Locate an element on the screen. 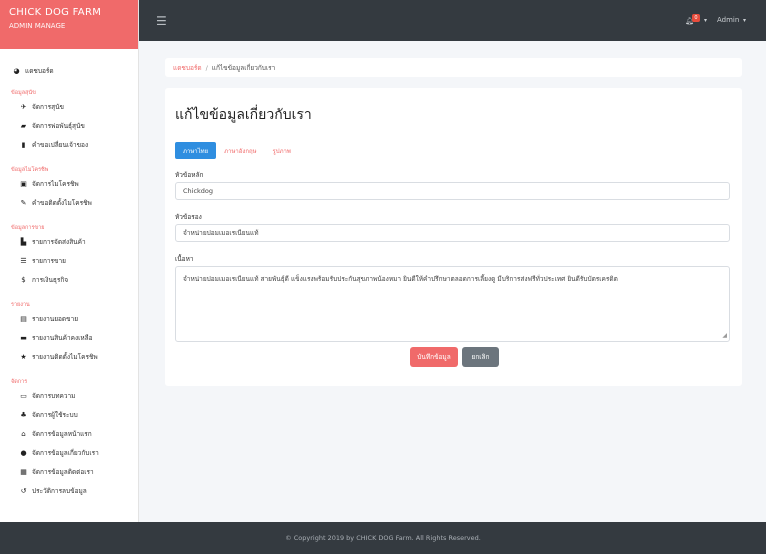 This screenshot has height=554, width=766. sidebar-item-inventory-report: ▬ รายงานสินค้าคงเหลือ is located at coordinates (69, 337).